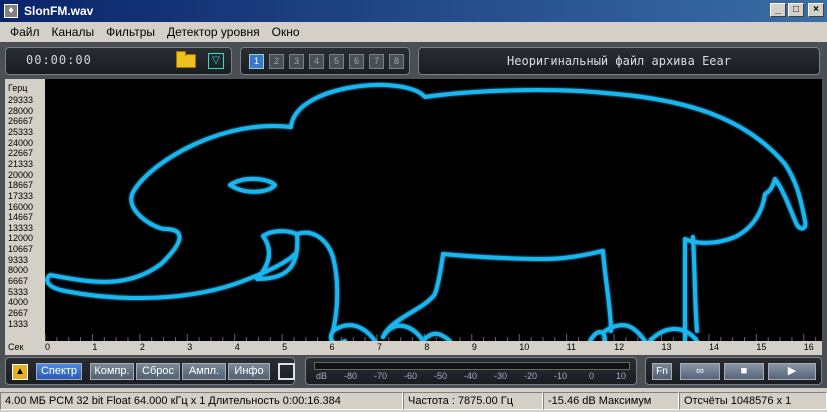 This screenshot has height=412, width=827. What do you see at coordinates (95, 347) in the screenshot?
I see `x-tick-label: 1` at bounding box center [95, 347].